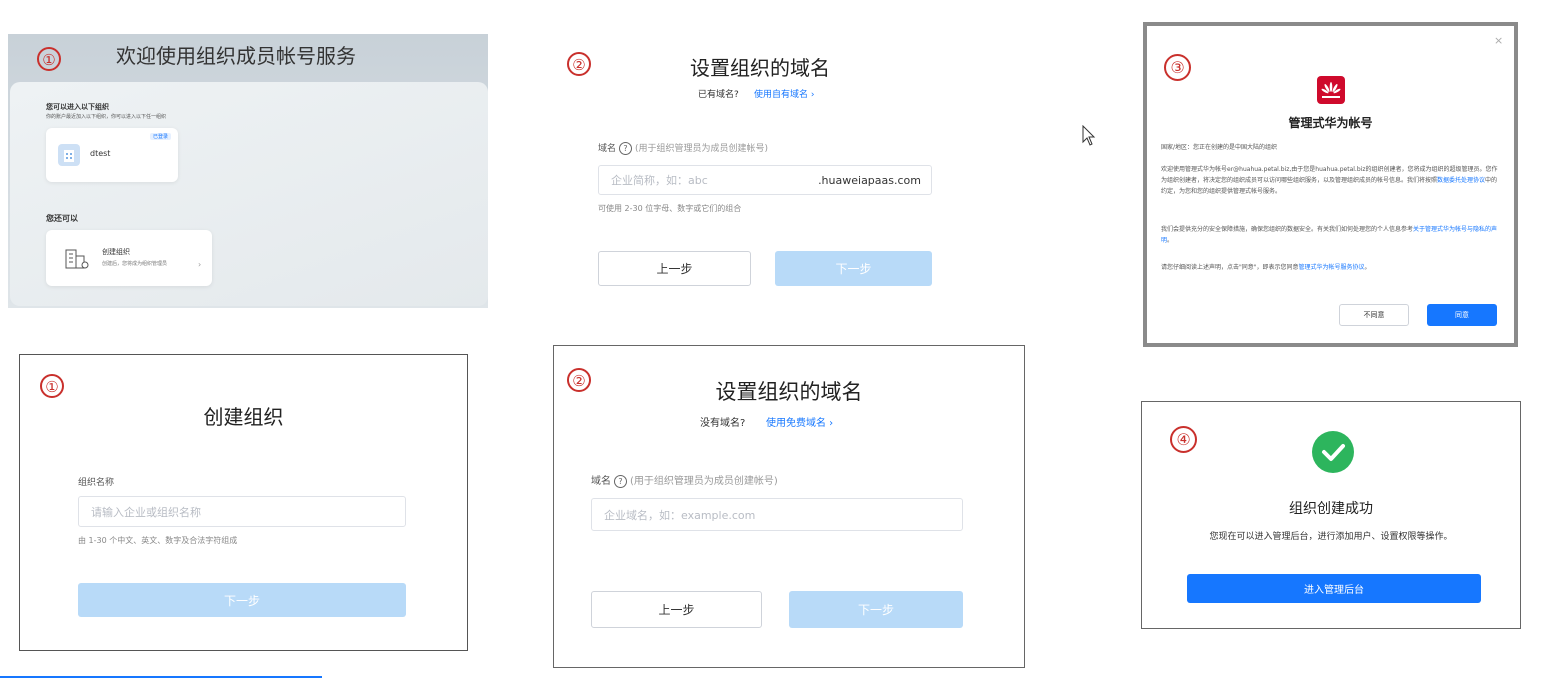  What do you see at coordinates (718, 95) in the screenshot?
I see `has-domain-text: 已有域名?` at bounding box center [718, 95].